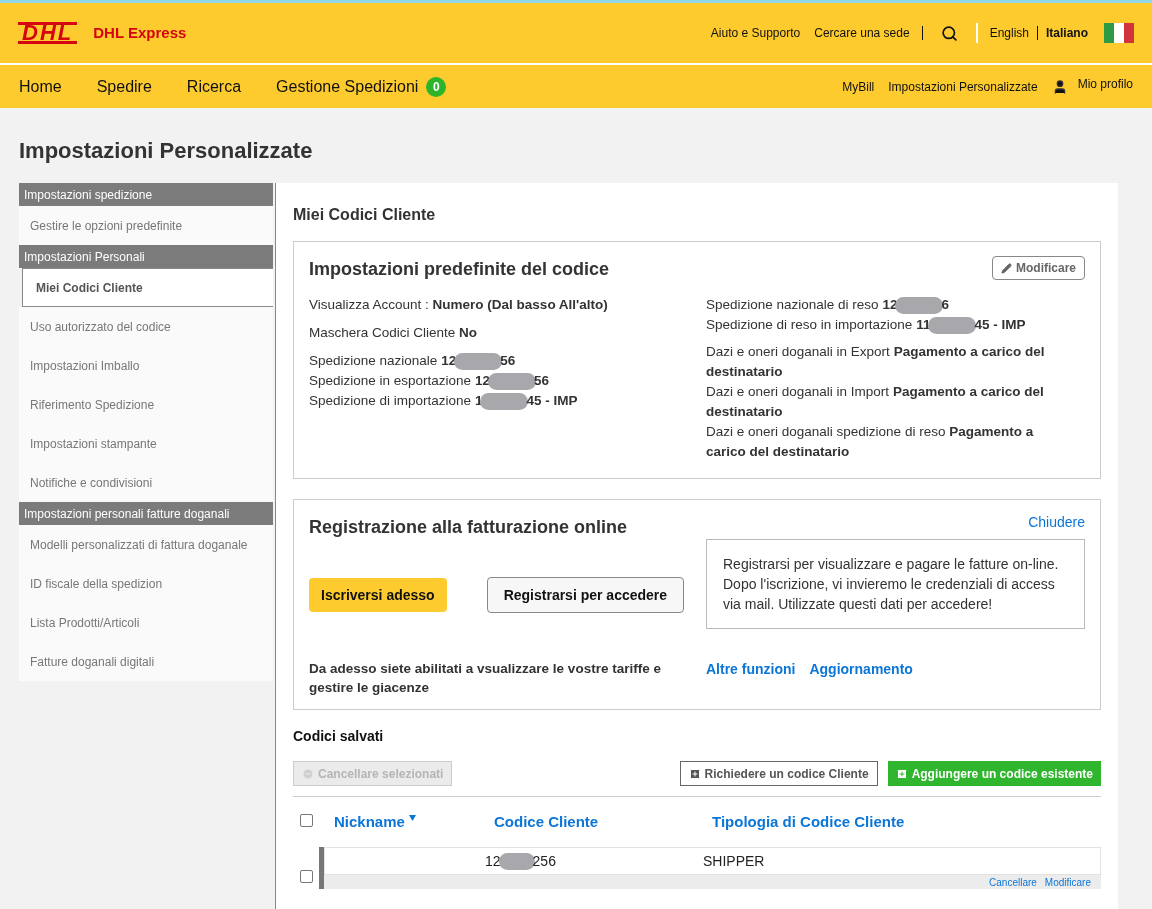  I want to click on nav-link: Impostazioni Personalizzate, so click(963, 86).